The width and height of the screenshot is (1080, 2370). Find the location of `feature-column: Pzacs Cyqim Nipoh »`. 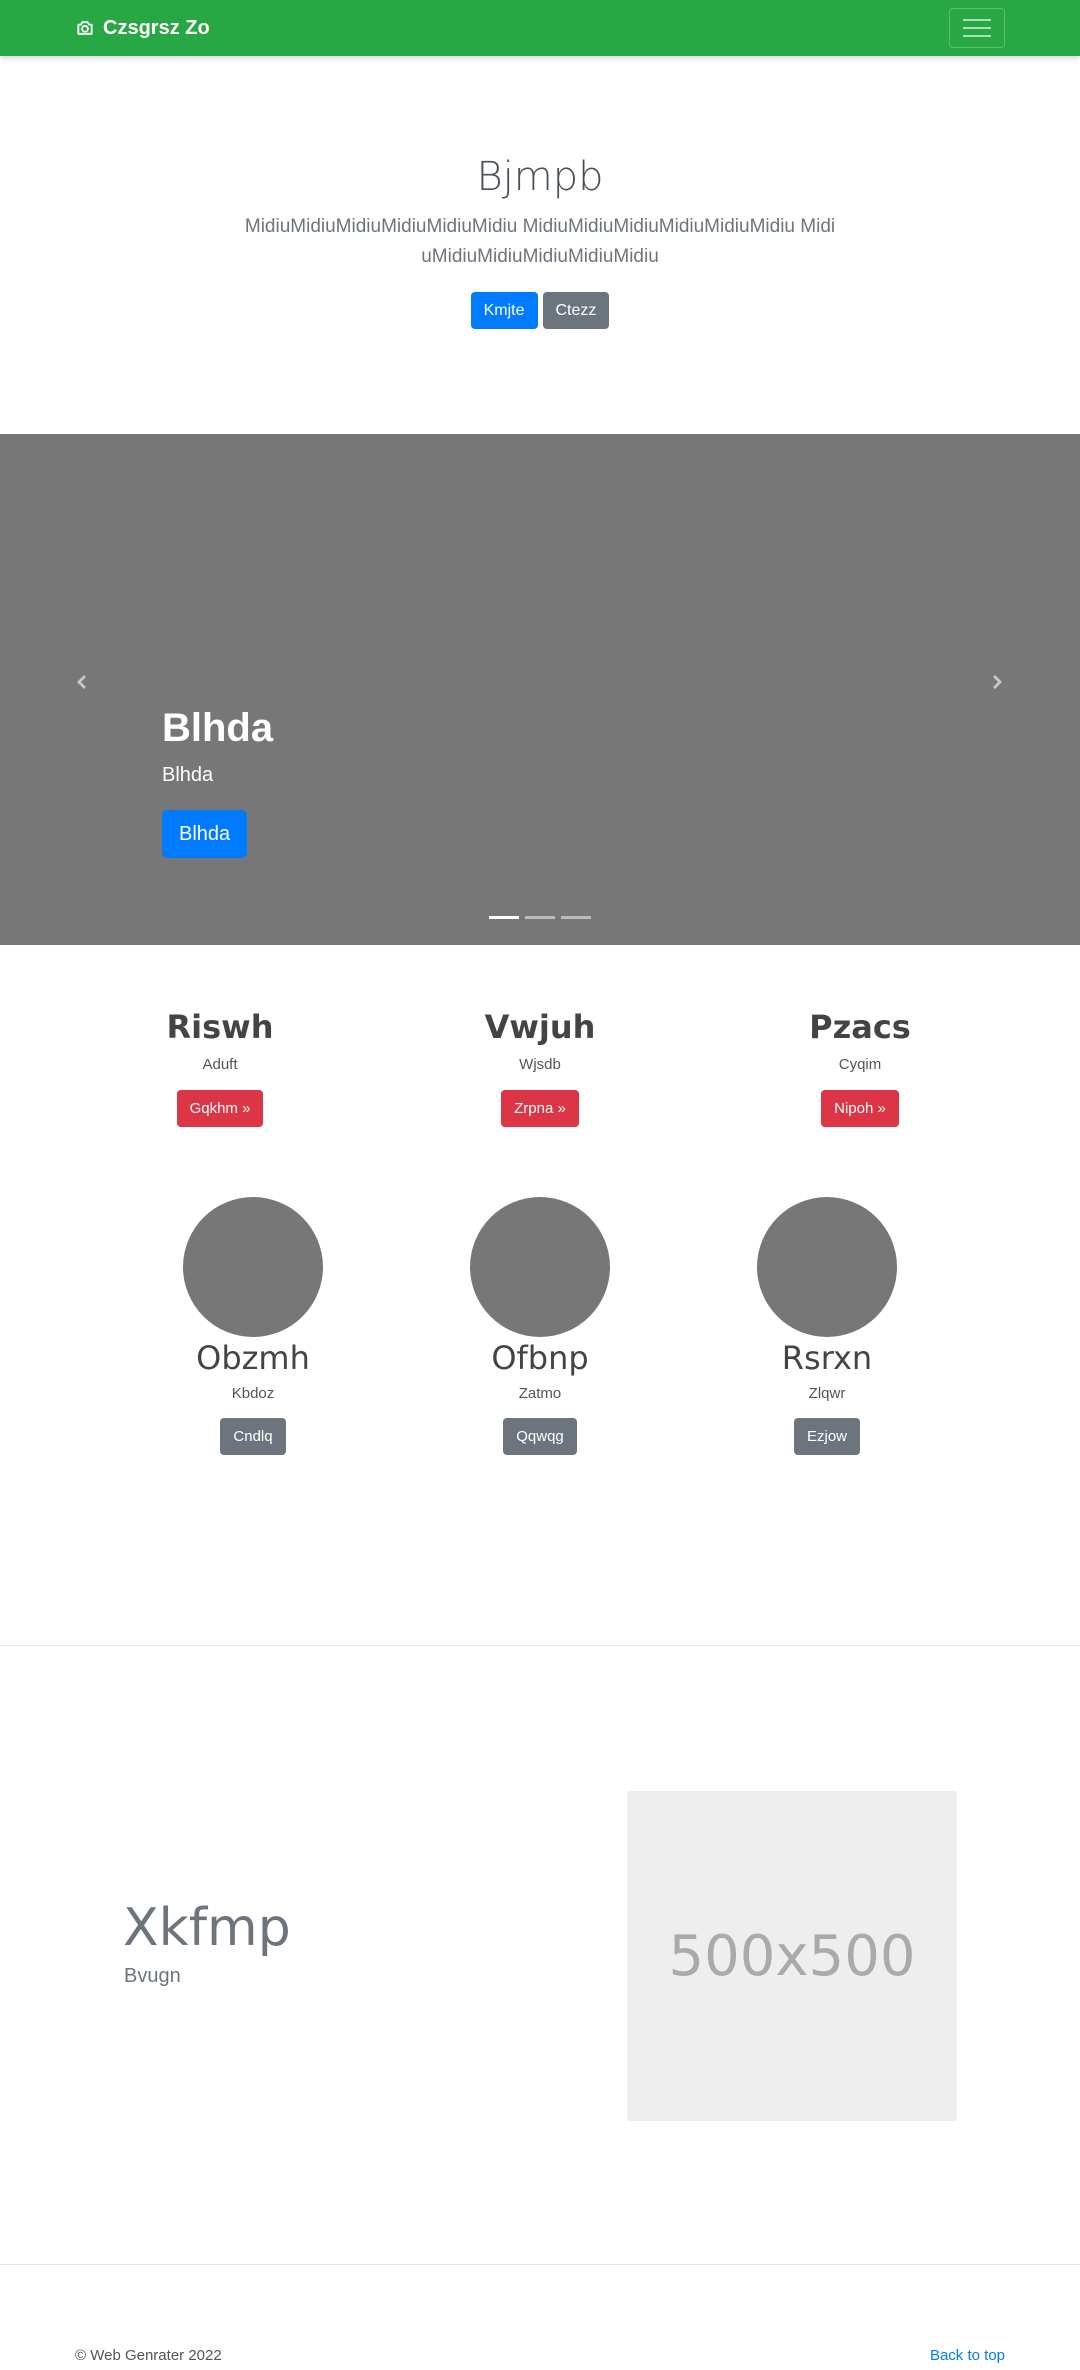

feature-column: Pzacs Cyqim Nipoh » is located at coordinates (860, 1067).